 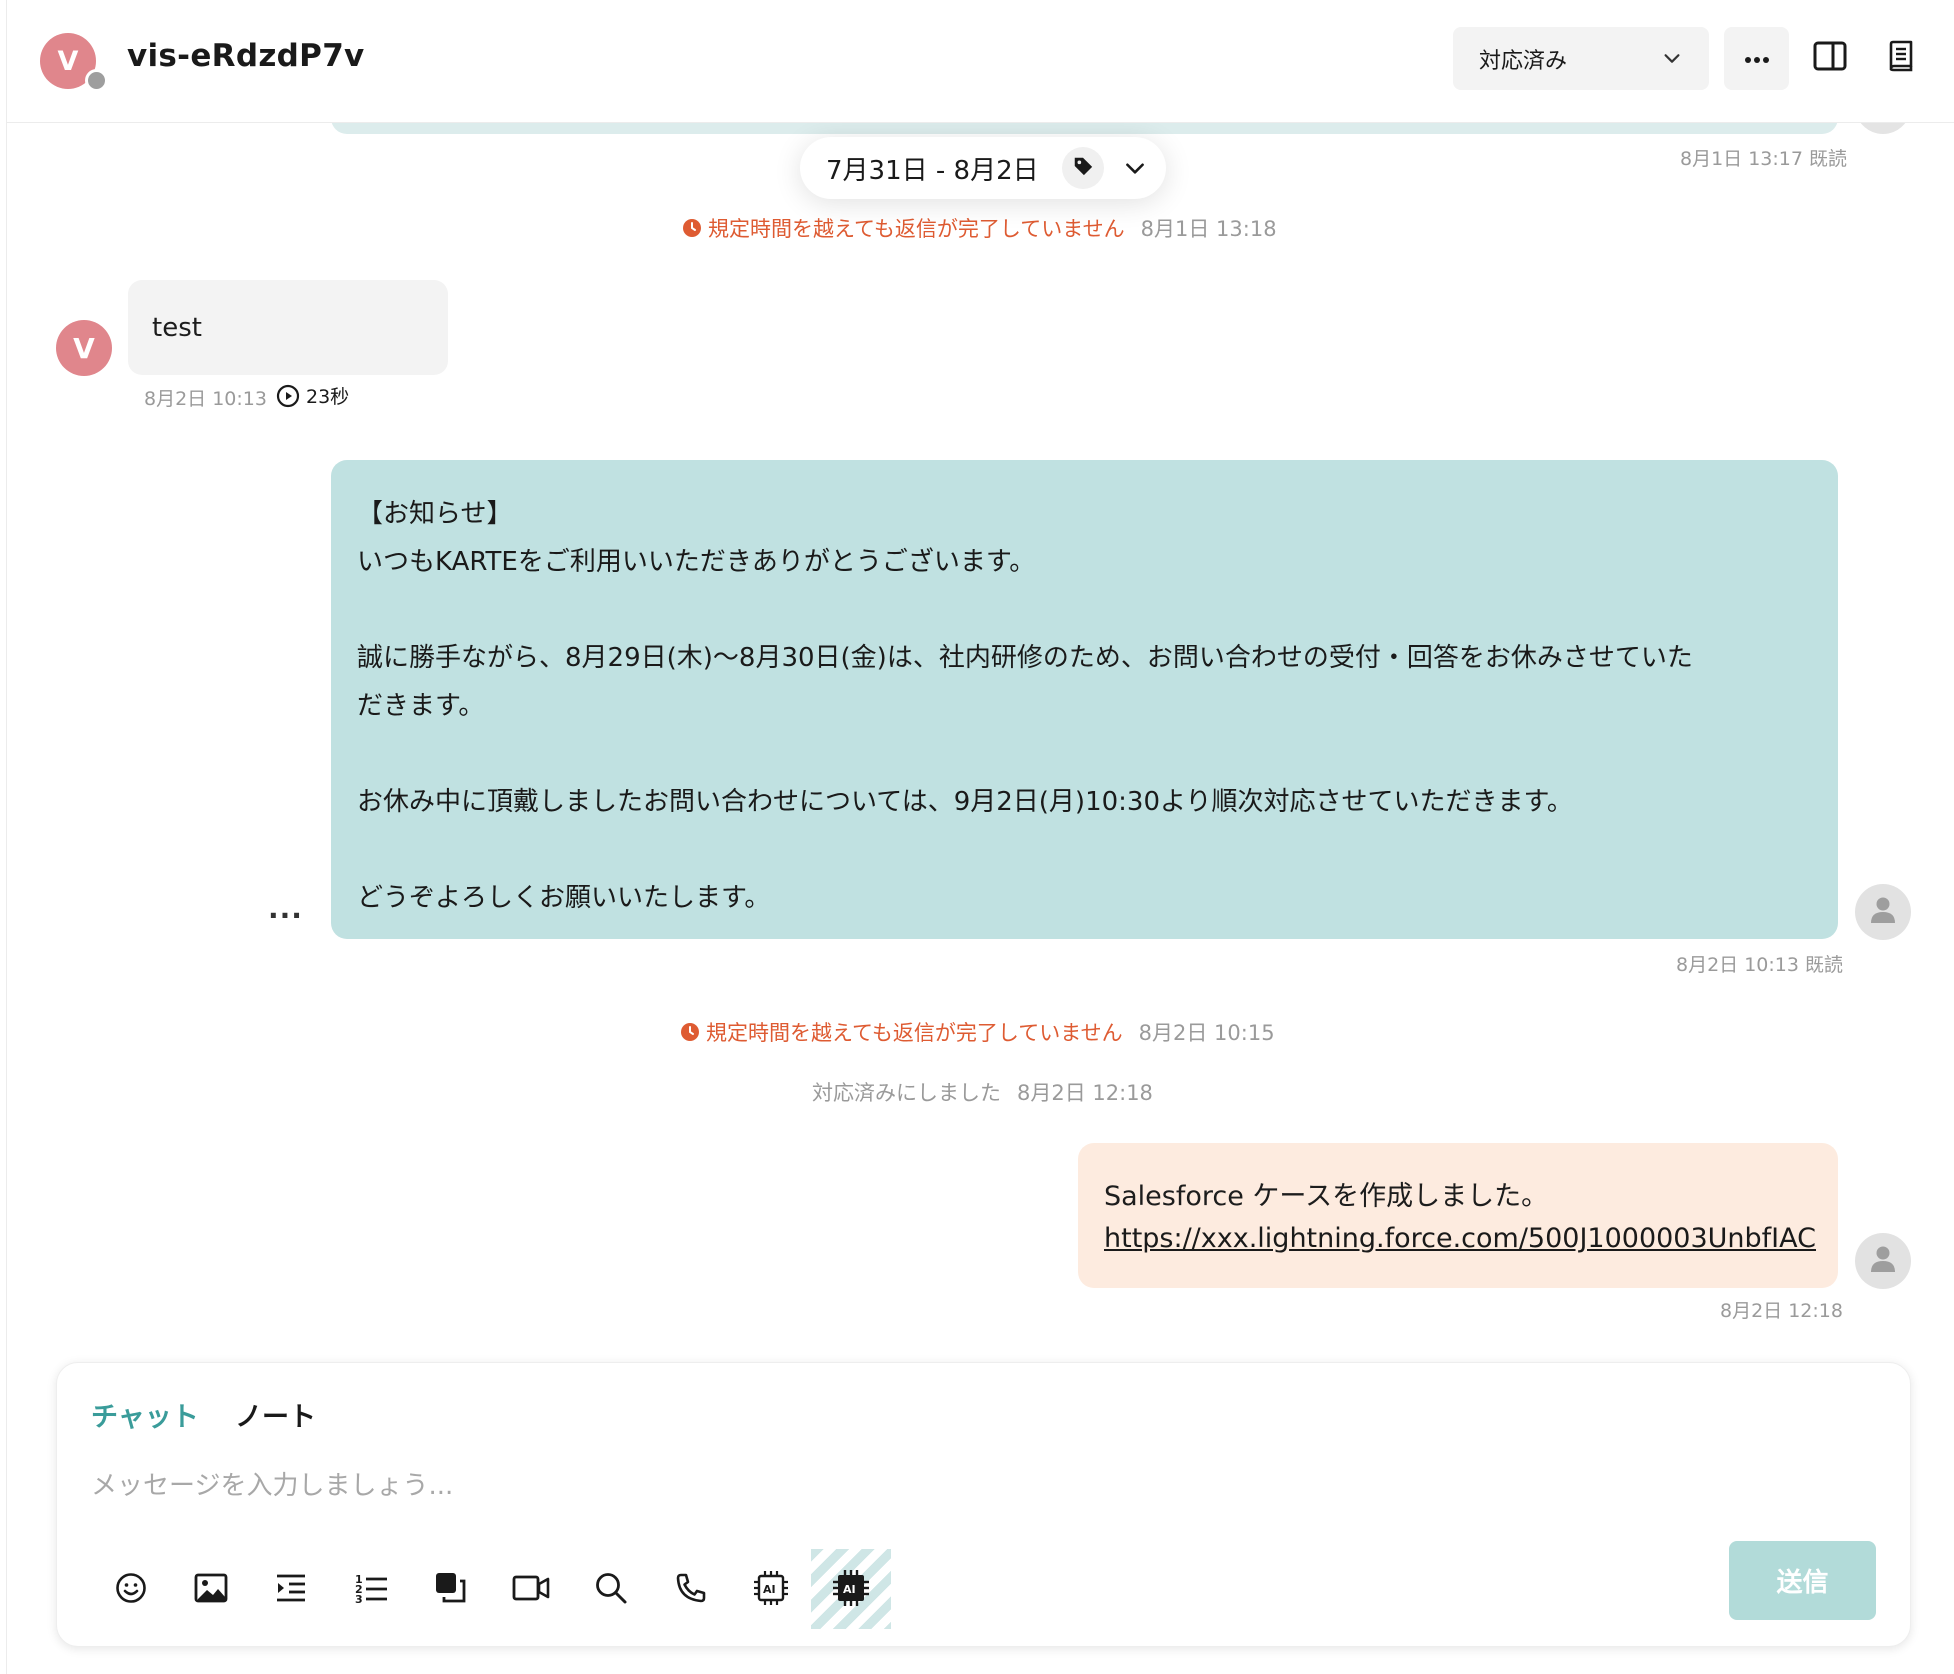 I want to click on more-options-button, so click(x=1756, y=58).